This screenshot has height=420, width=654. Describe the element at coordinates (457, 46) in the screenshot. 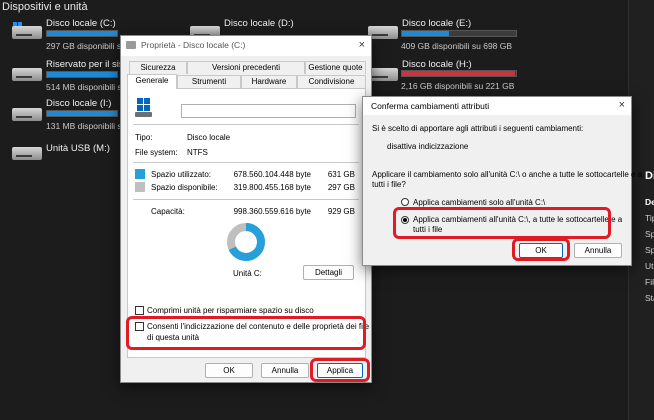

I see `drive-e-info: 409 GB disponibili su 698 GB` at that location.